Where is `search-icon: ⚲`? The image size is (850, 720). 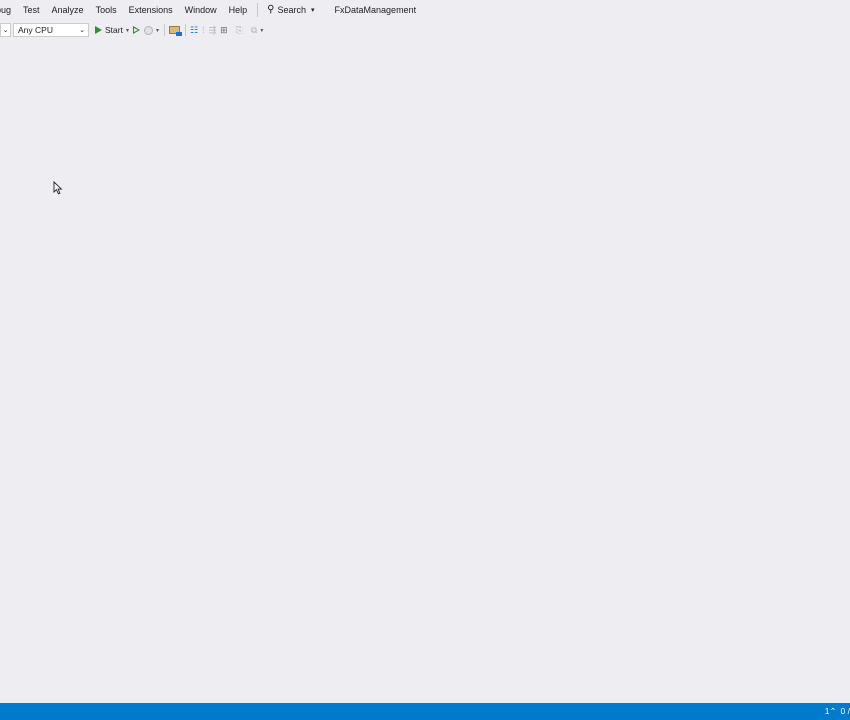 search-icon: ⚲ is located at coordinates (271, 9).